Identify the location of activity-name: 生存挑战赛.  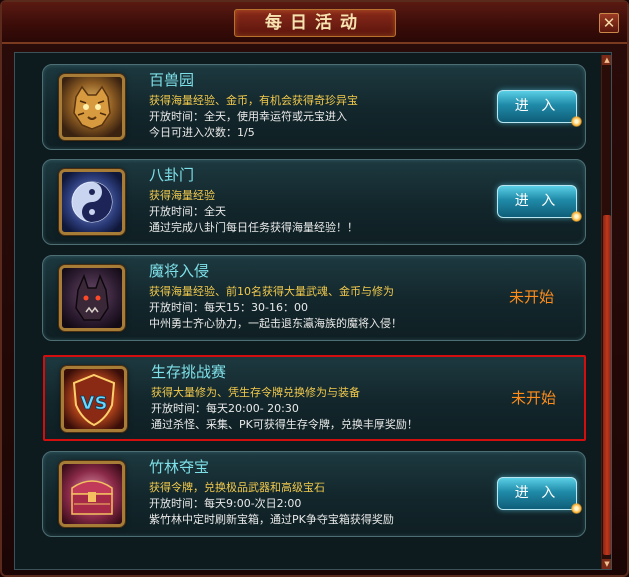
(189, 372).